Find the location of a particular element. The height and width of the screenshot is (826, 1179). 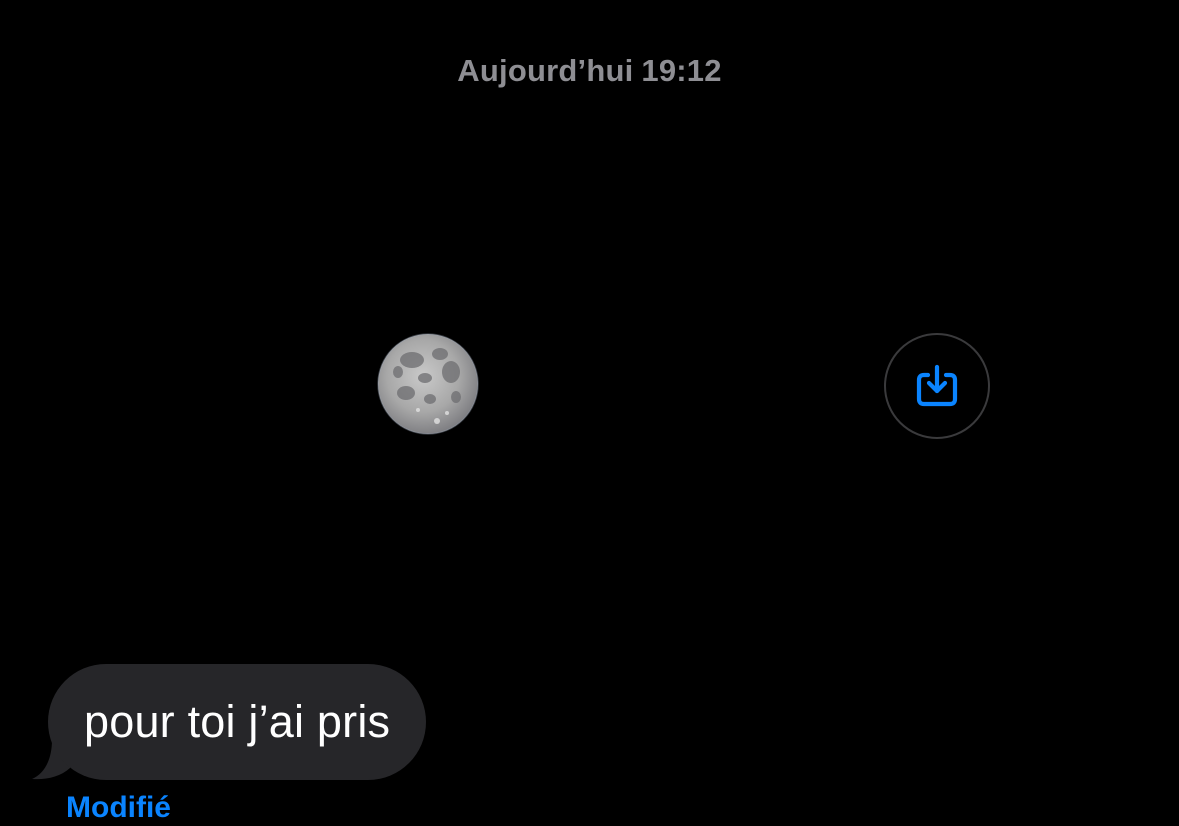

message-text: pour toi j’ai pris is located at coordinates (237, 721).